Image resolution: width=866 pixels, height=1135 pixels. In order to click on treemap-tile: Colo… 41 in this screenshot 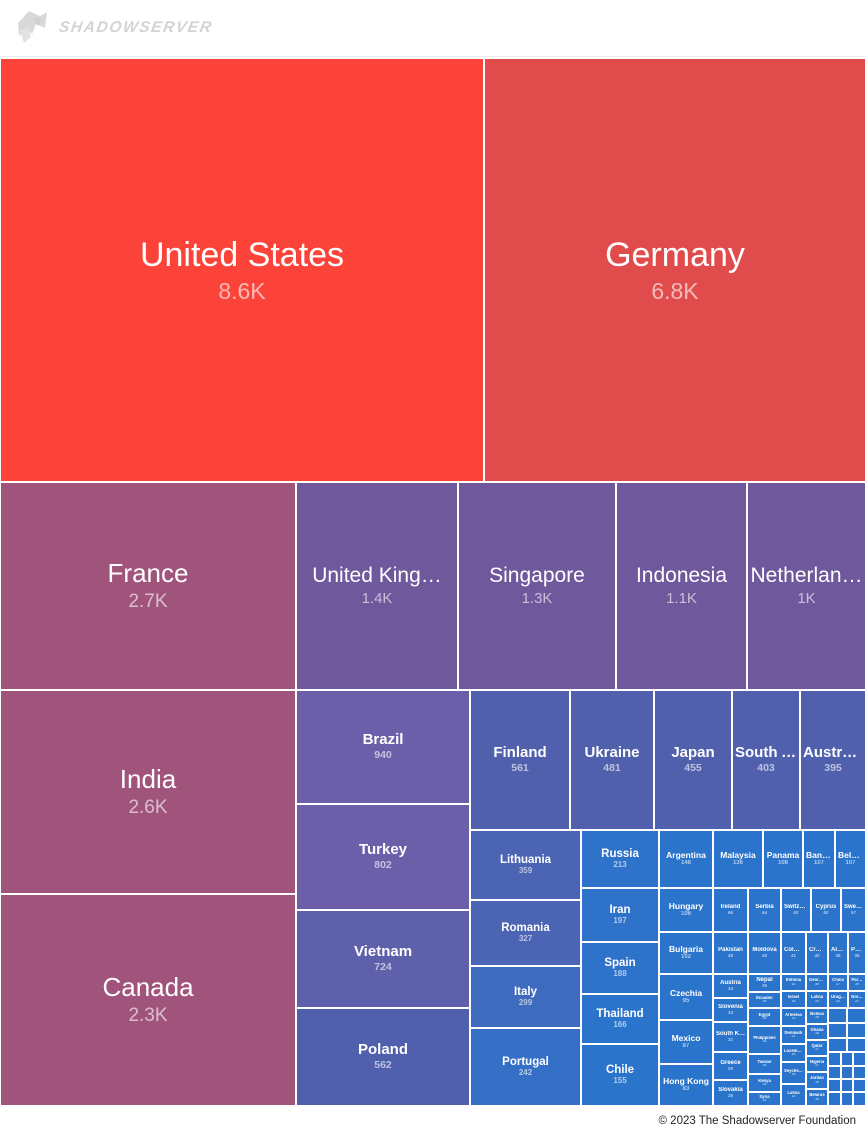, I will do `click(793, 953)`.